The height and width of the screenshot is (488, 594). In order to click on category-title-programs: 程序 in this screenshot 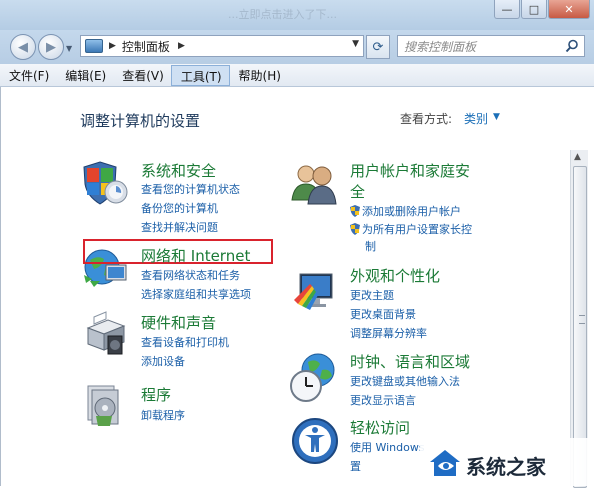, I will do `click(156, 394)`.